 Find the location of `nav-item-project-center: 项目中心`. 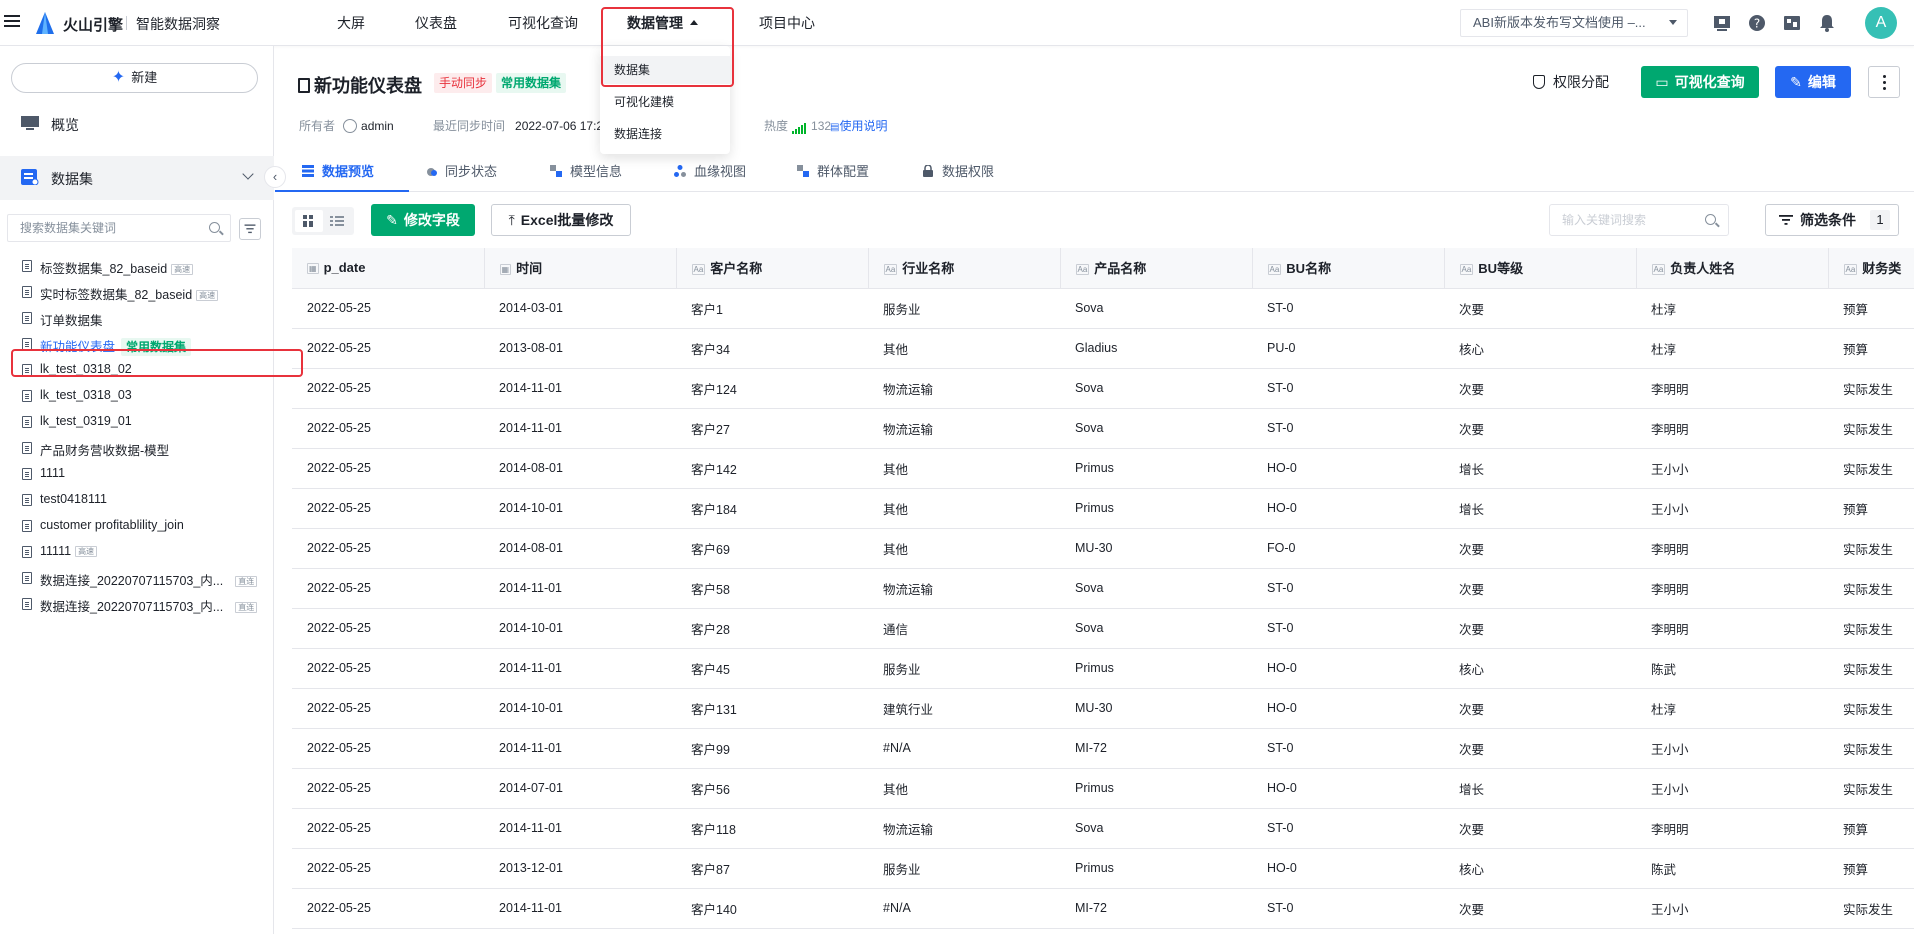

nav-item-project-center: 项目中心 is located at coordinates (787, 23).